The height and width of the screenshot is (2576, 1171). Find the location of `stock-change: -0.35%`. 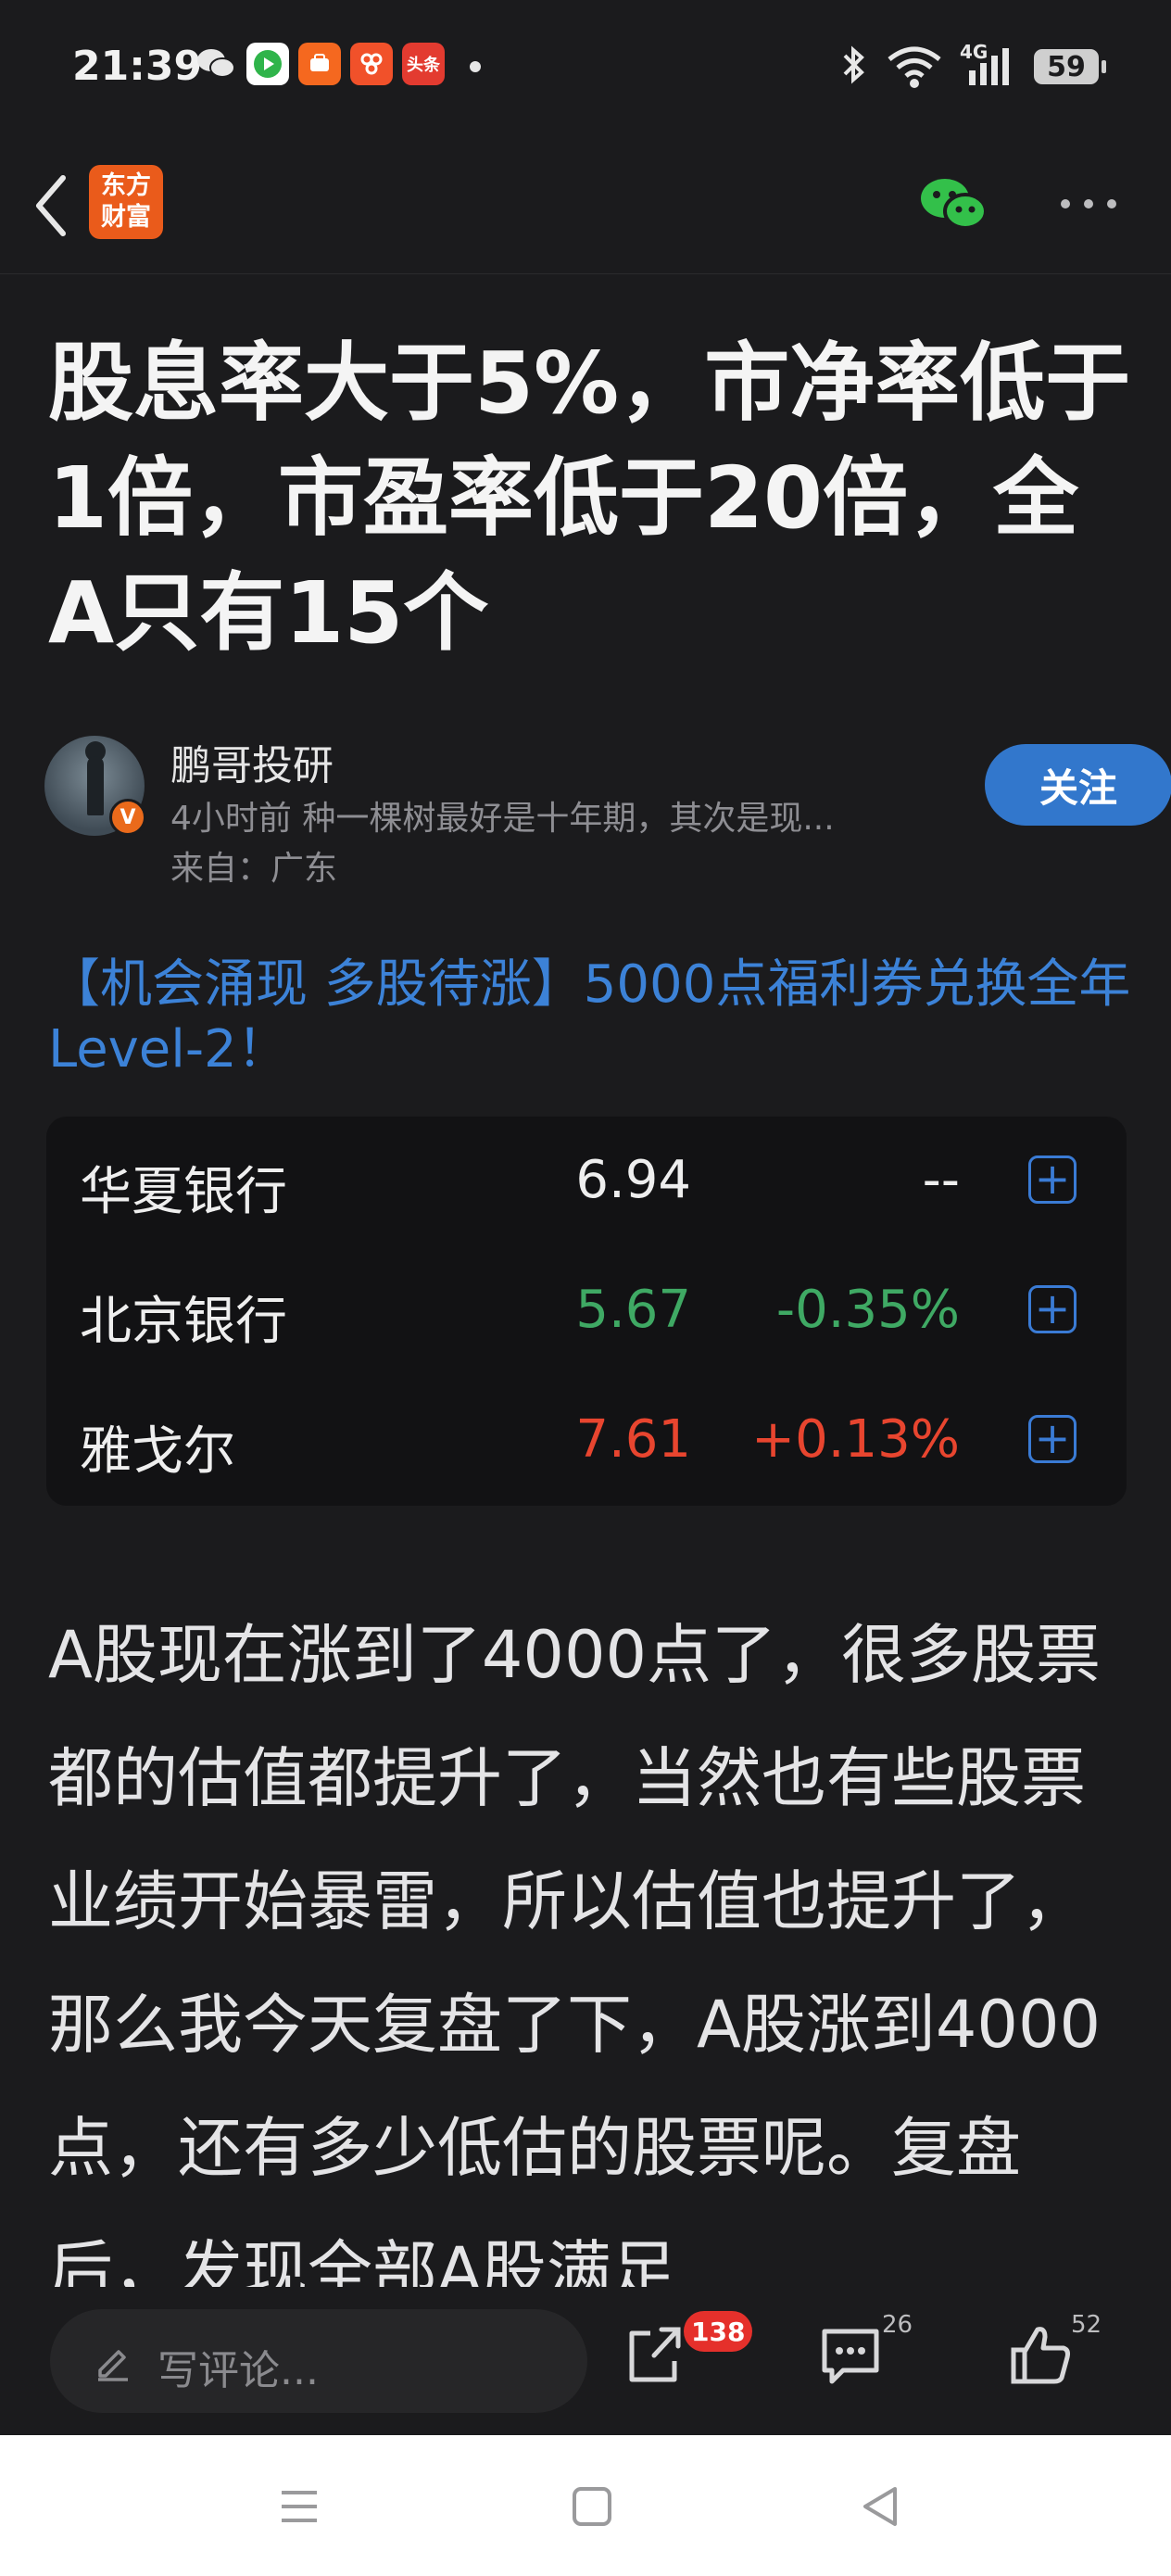

stock-change: -0.35% is located at coordinates (868, 1310).